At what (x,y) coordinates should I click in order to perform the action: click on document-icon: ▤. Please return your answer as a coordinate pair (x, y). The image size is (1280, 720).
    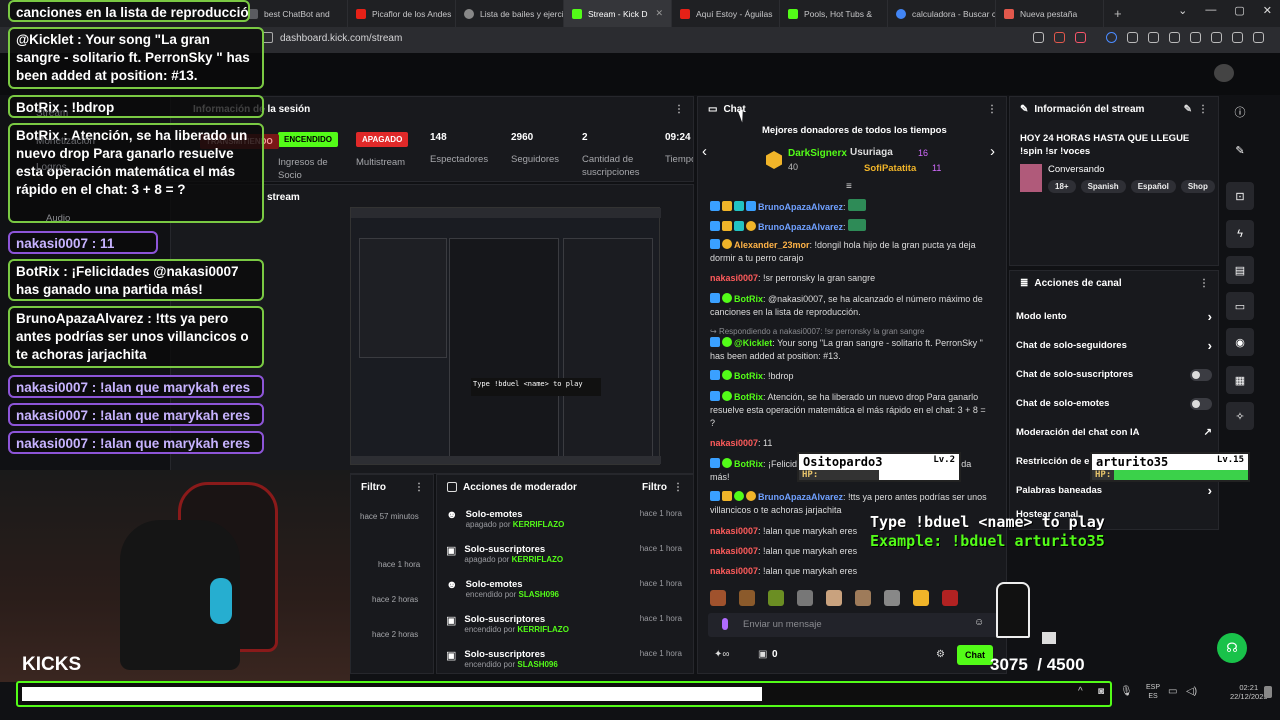
    Looking at the image, I should click on (1240, 270).